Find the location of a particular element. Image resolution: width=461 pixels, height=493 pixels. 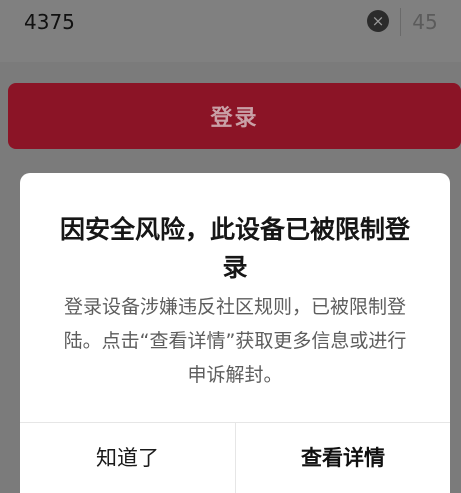

view-details-button: 查看详情 is located at coordinates (343, 458).